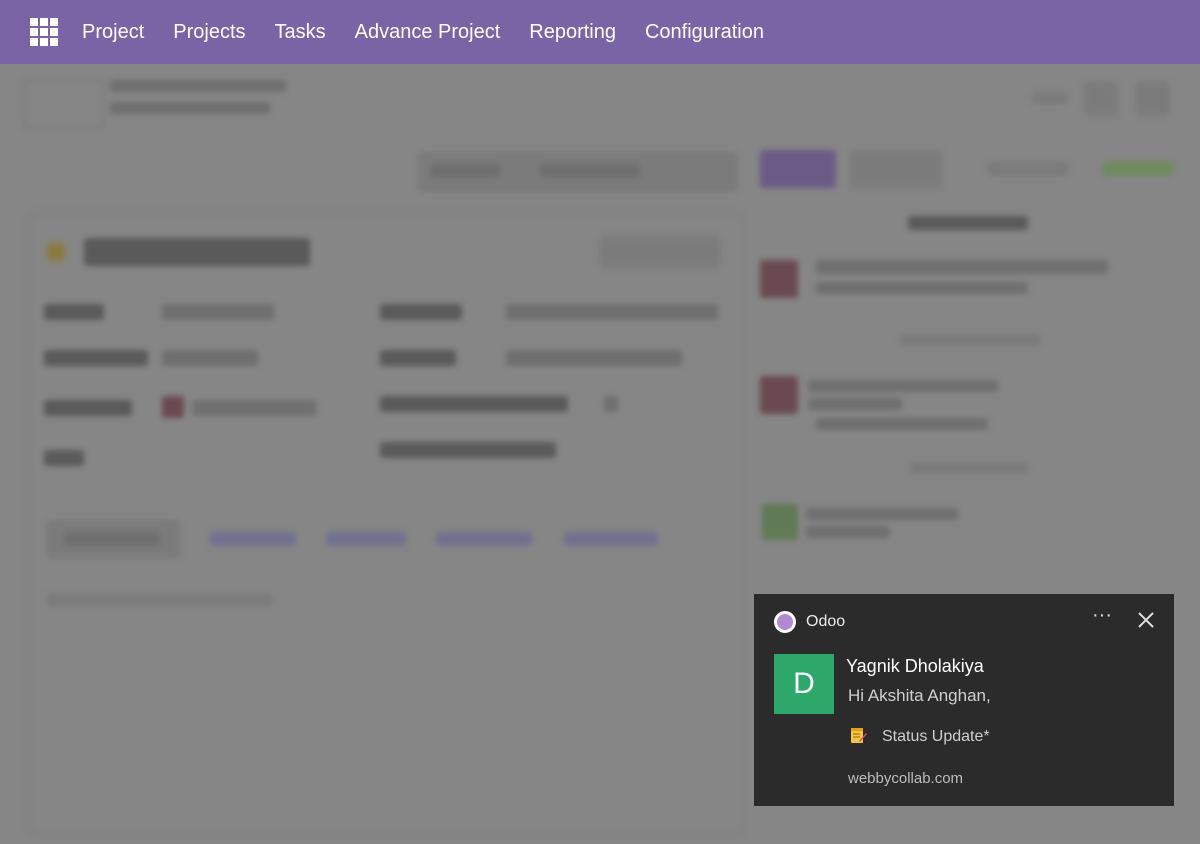 The height and width of the screenshot is (844, 1200). What do you see at coordinates (428, 32) in the screenshot?
I see `menu-item-advance-project: Advance Project` at bounding box center [428, 32].